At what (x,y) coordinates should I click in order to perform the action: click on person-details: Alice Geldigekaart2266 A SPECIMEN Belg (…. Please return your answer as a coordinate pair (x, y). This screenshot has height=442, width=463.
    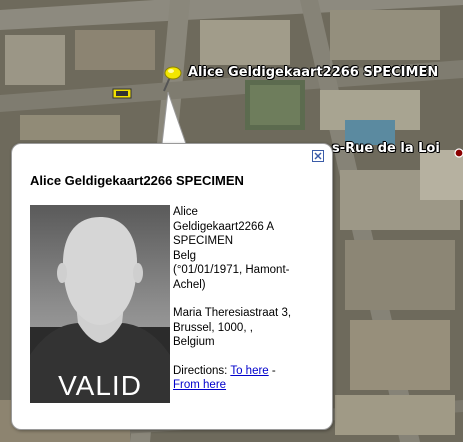
    Looking at the image, I should click on (243, 299).